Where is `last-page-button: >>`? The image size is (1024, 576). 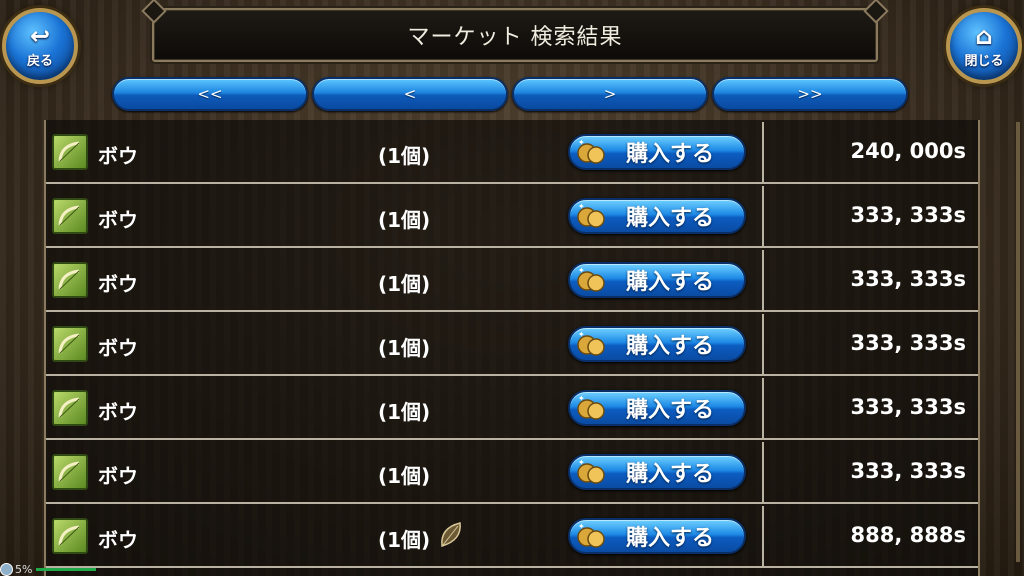
last-page-button: >> is located at coordinates (810, 94).